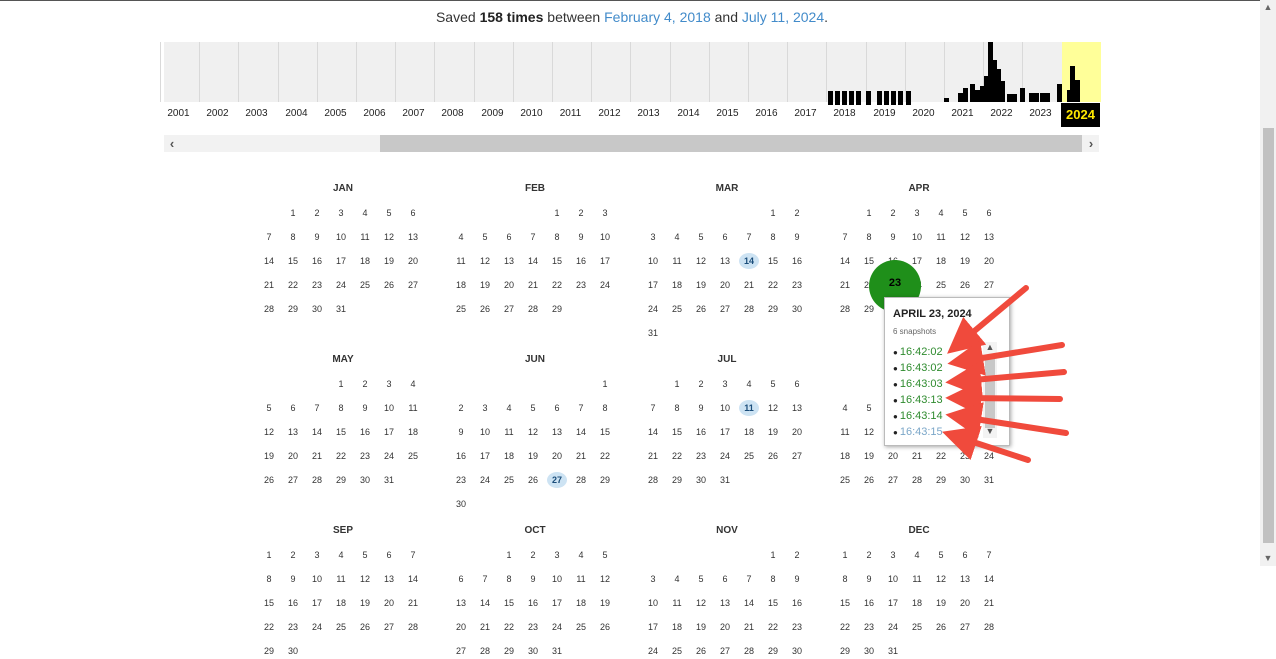  Describe the element at coordinates (677, 579) in the screenshot. I see `calendar-day: 4` at that location.